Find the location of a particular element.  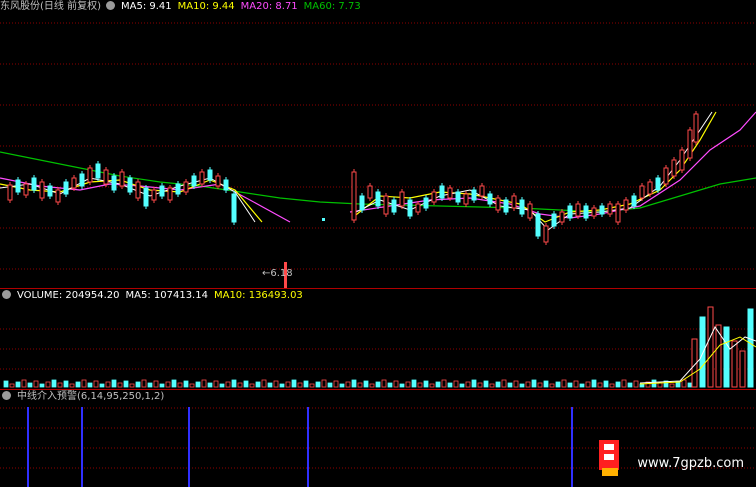

indicator-title: 中线介入预警(6,14,95,250,1,2) is located at coordinates (91, 396).